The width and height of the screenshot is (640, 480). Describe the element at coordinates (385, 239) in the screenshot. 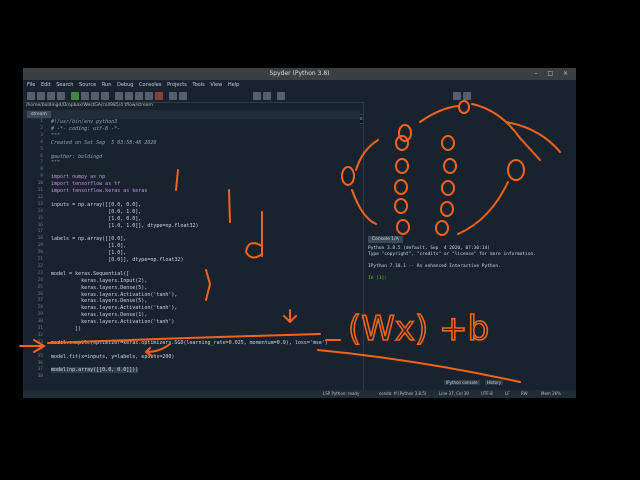

I see `console-tab: Console 1/A` at that location.